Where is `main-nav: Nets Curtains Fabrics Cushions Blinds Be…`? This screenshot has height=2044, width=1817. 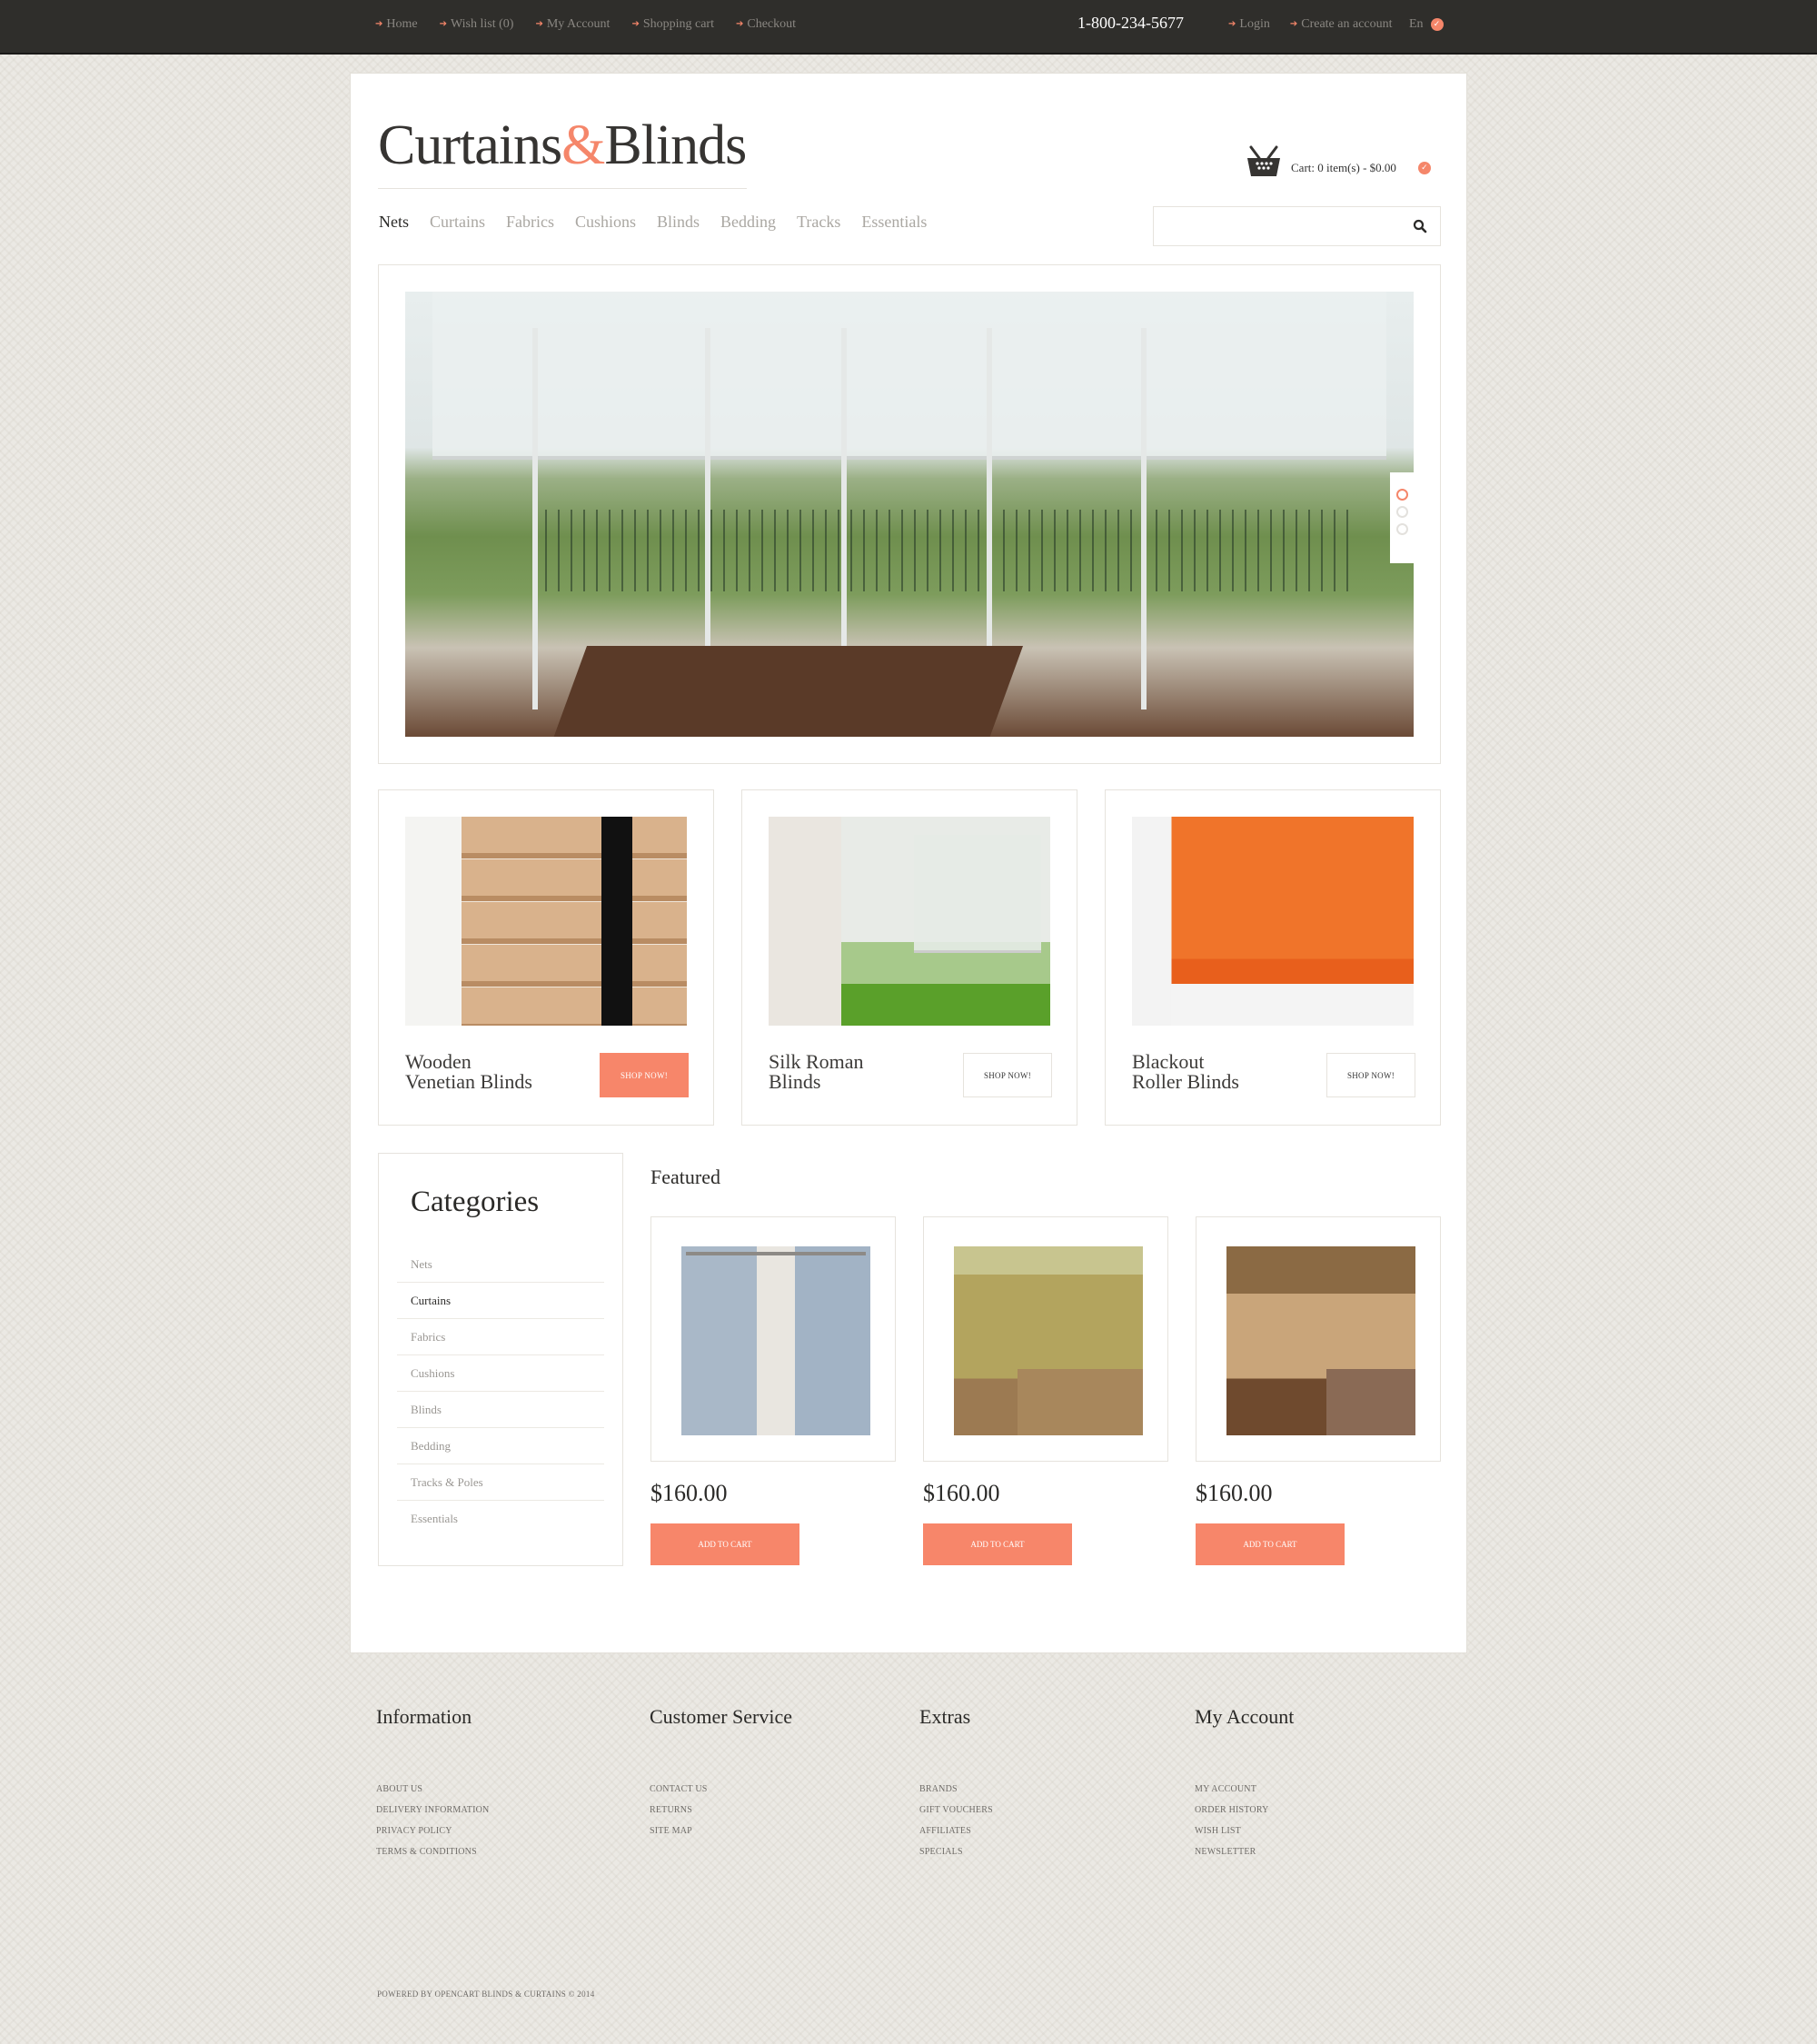
main-nav: Nets Curtains Fabrics Cushions Blinds Be… is located at coordinates (653, 222).